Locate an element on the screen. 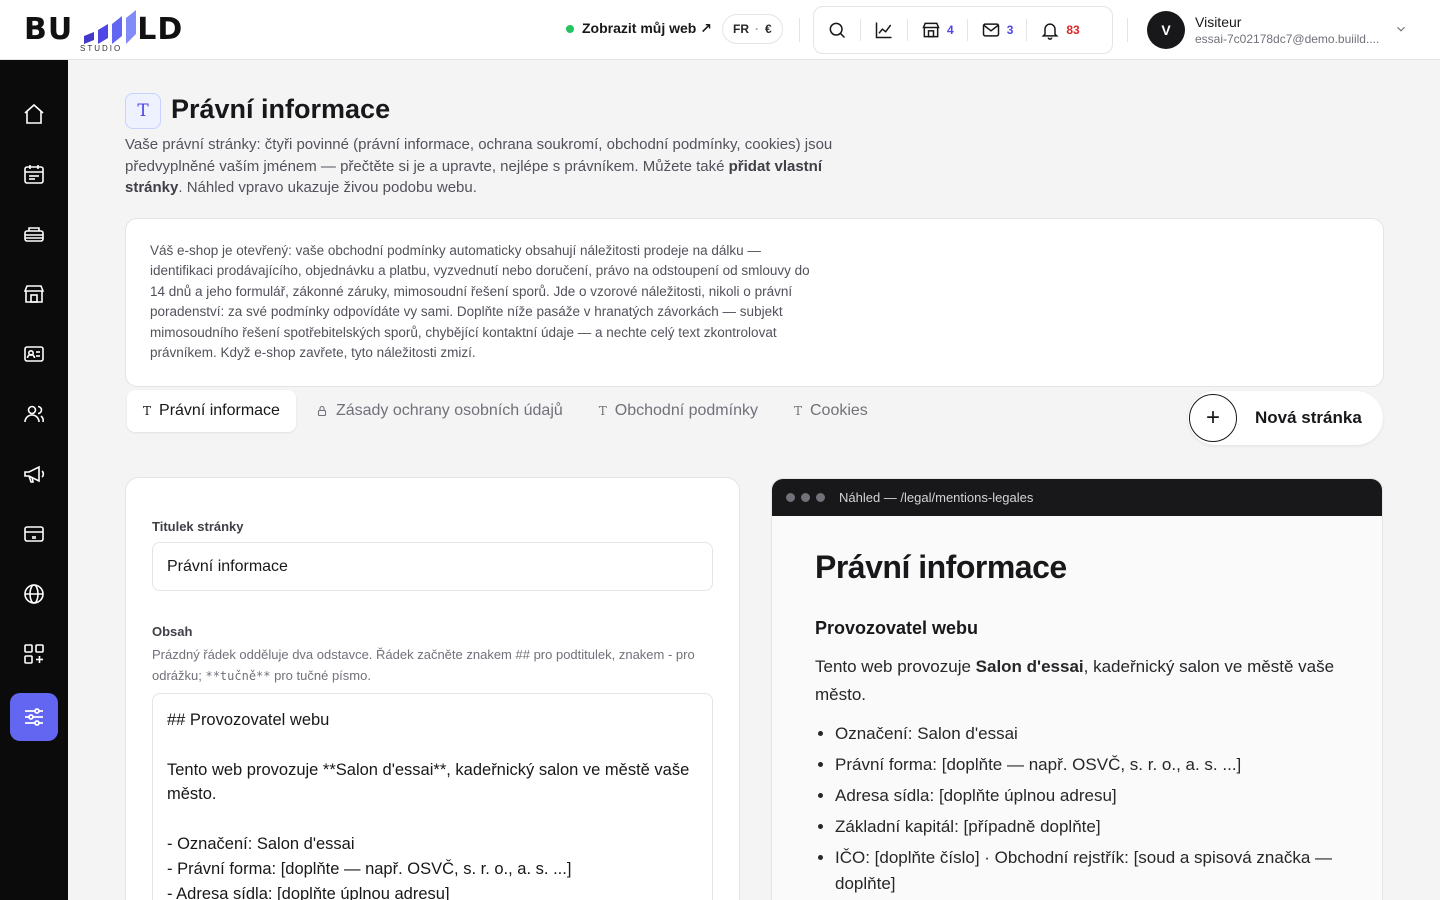 This screenshot has width=1440, height=900. chart-icon is located at coordinates (883, 30).